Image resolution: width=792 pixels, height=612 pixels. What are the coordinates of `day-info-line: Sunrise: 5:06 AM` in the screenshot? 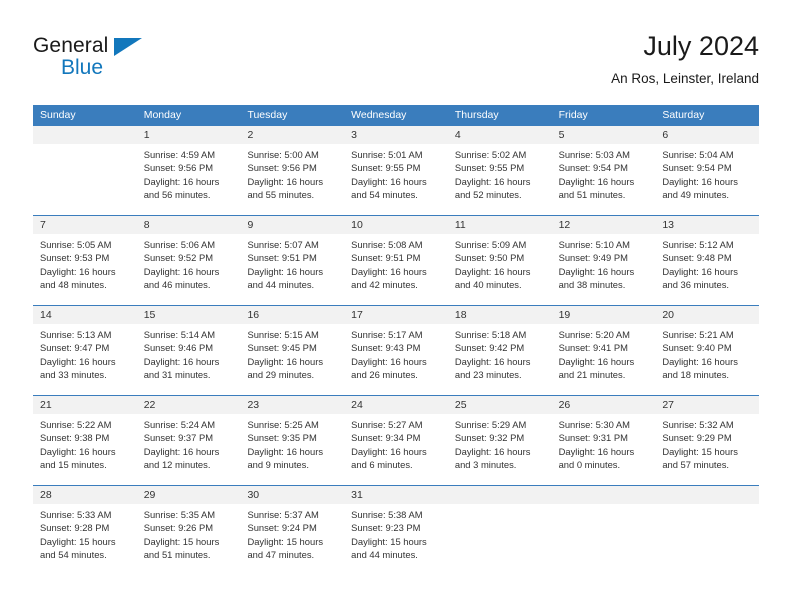 It's located at (179, 244).